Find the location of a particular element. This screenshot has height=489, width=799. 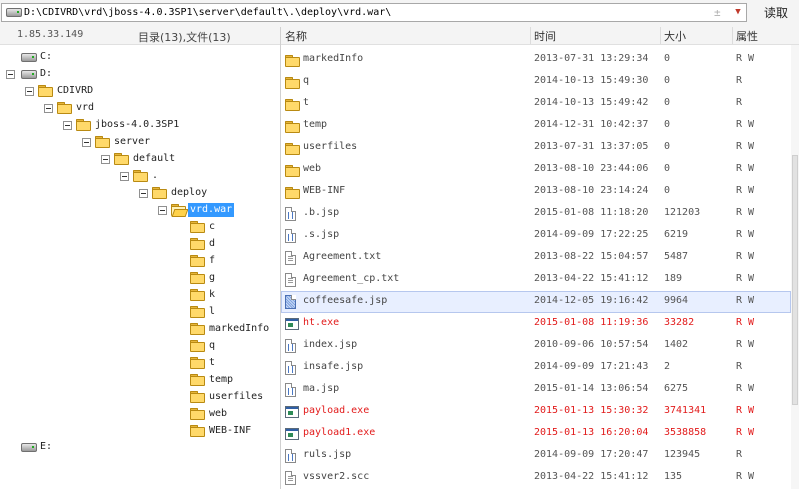

file-row: index.jsp 2010-09-06 10:57:54 1402 R W is located at coordinates (536, 346).